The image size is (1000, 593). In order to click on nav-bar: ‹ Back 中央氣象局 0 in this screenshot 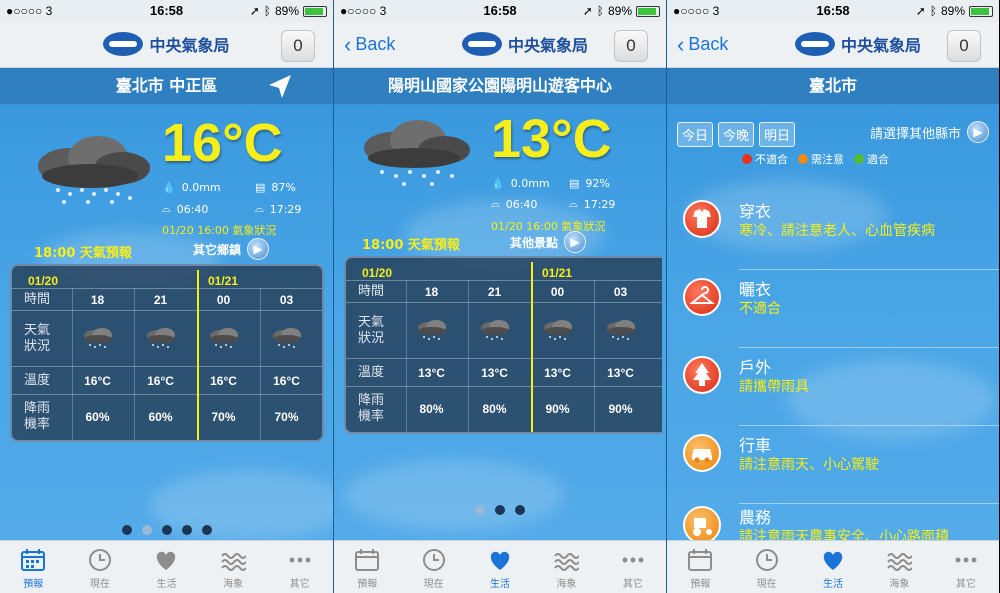, I will do `click(500, 45)`.